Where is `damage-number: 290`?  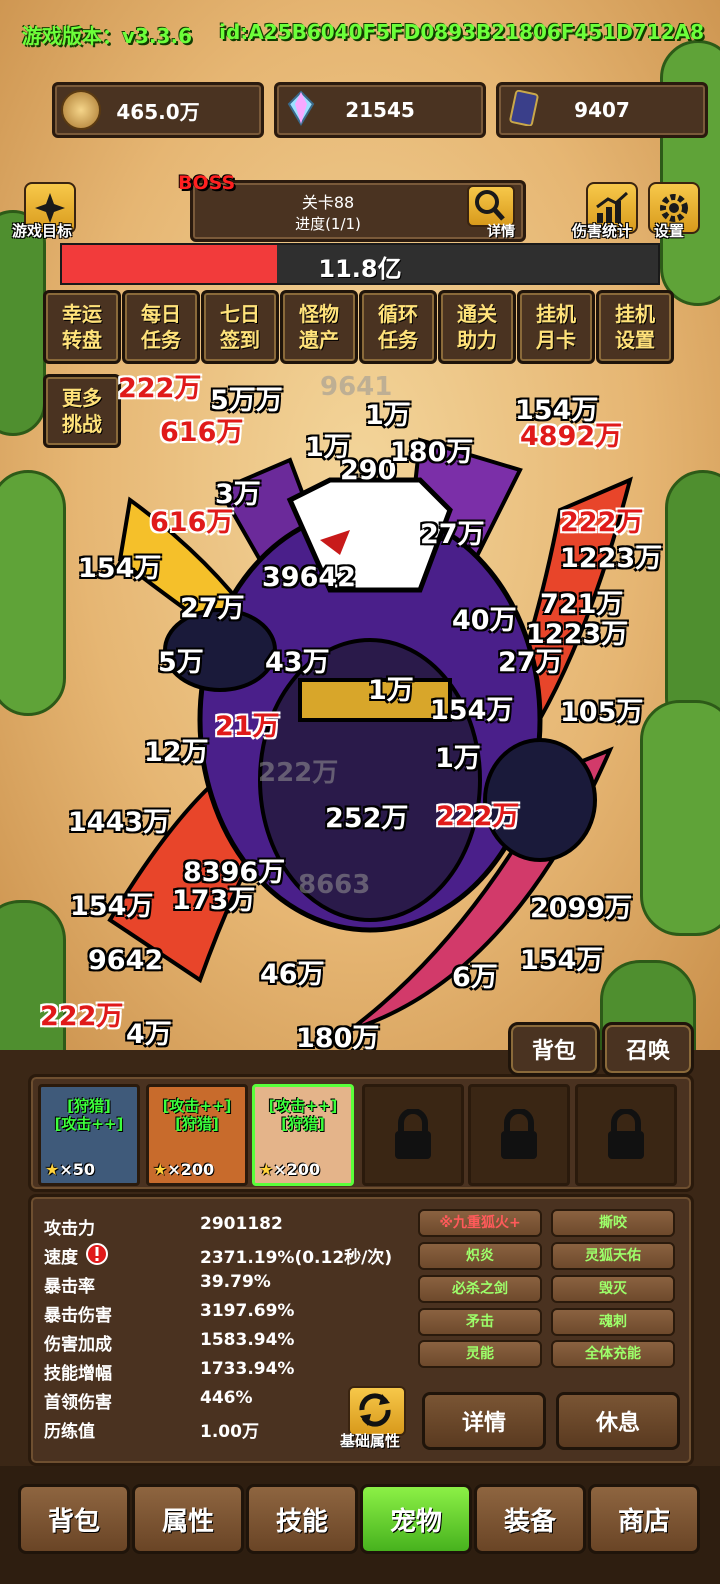
damage-number: 290 is located at coordinates (368, 470).